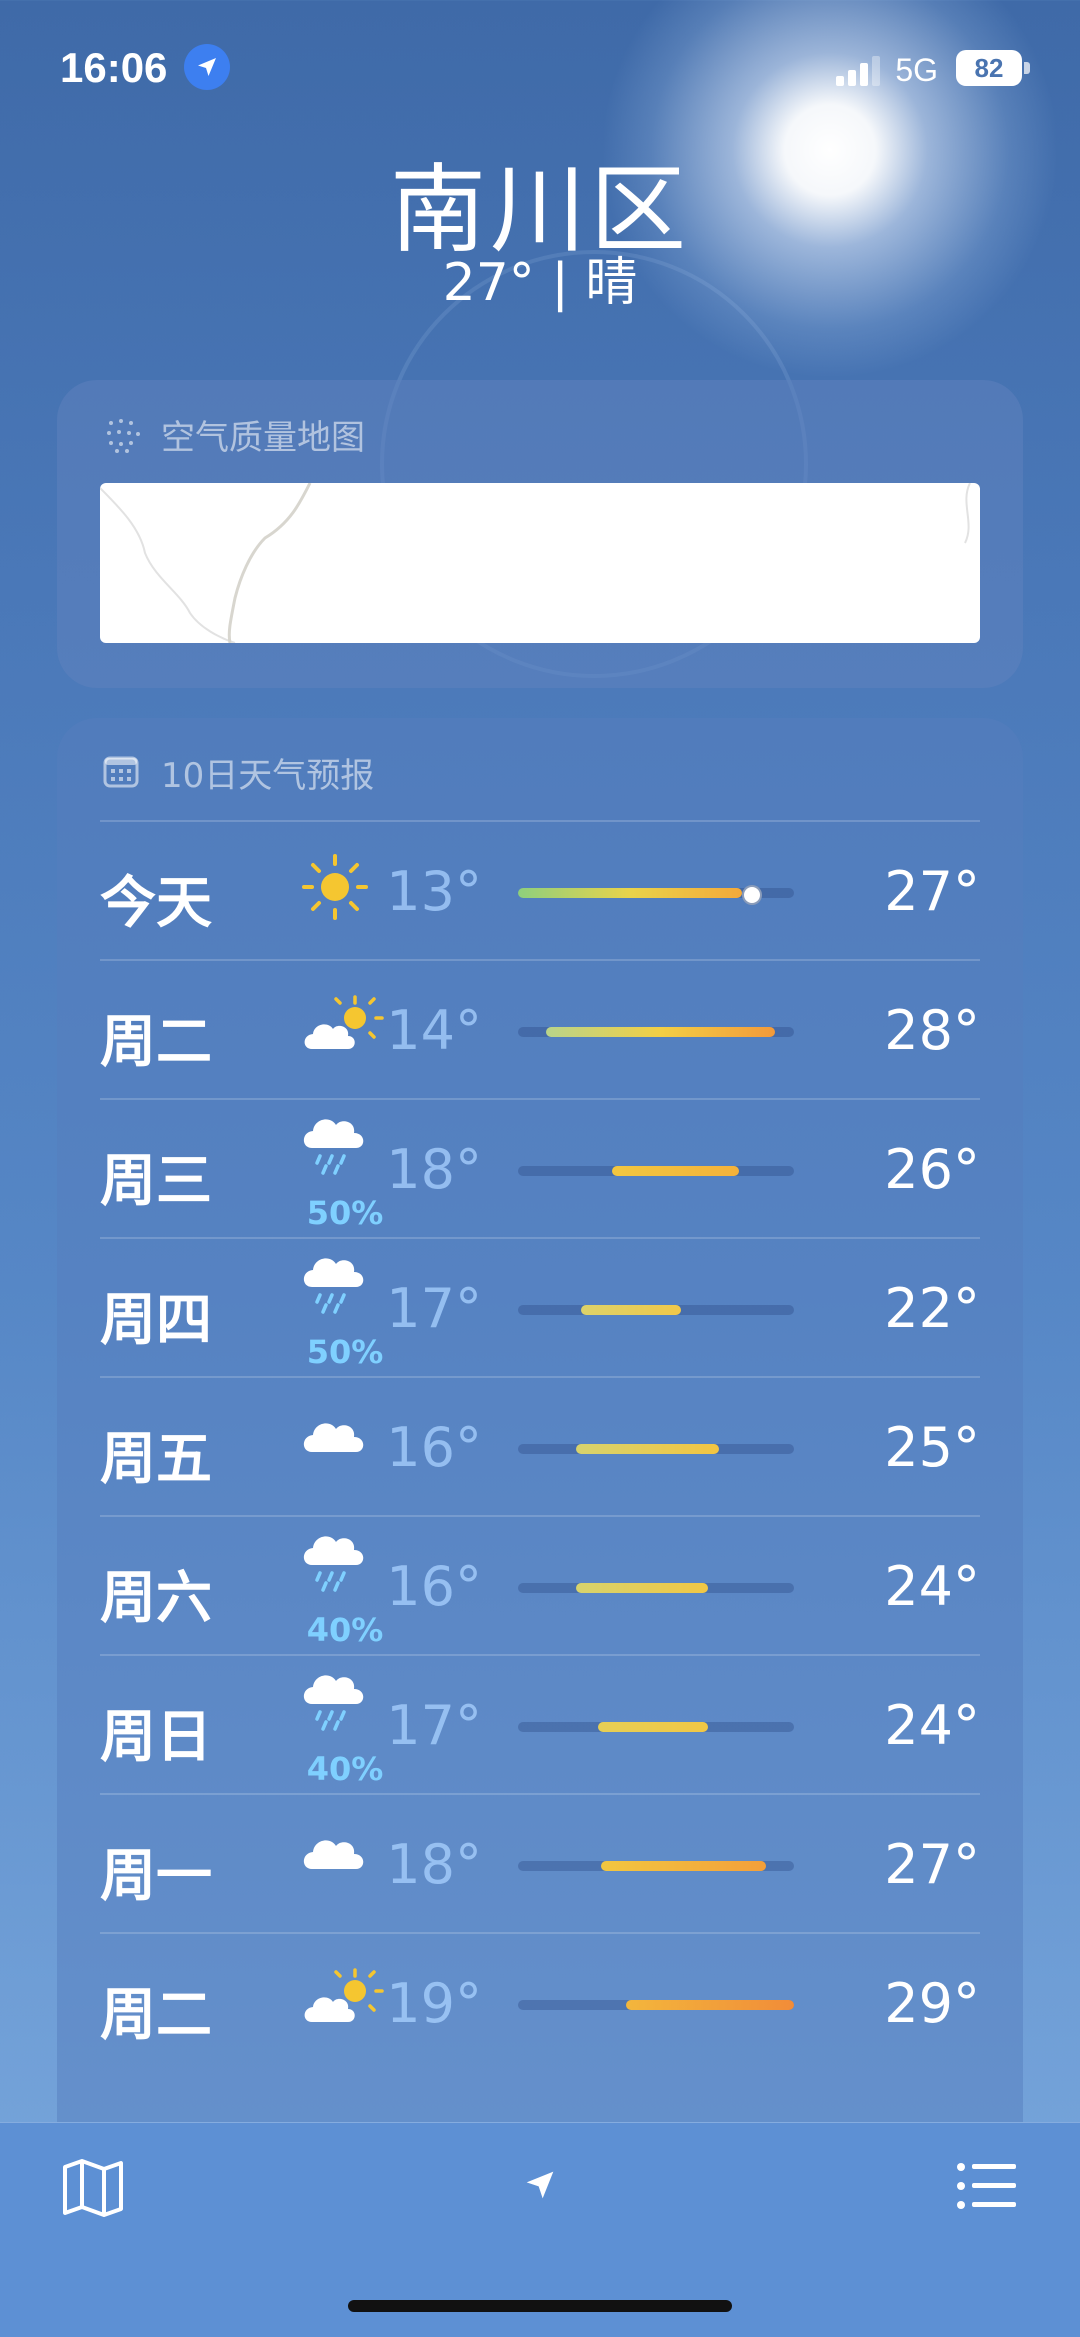  Describe the element at coordinates (114, 67) in the screenshot. I see `status-time: 16:06` at that location.